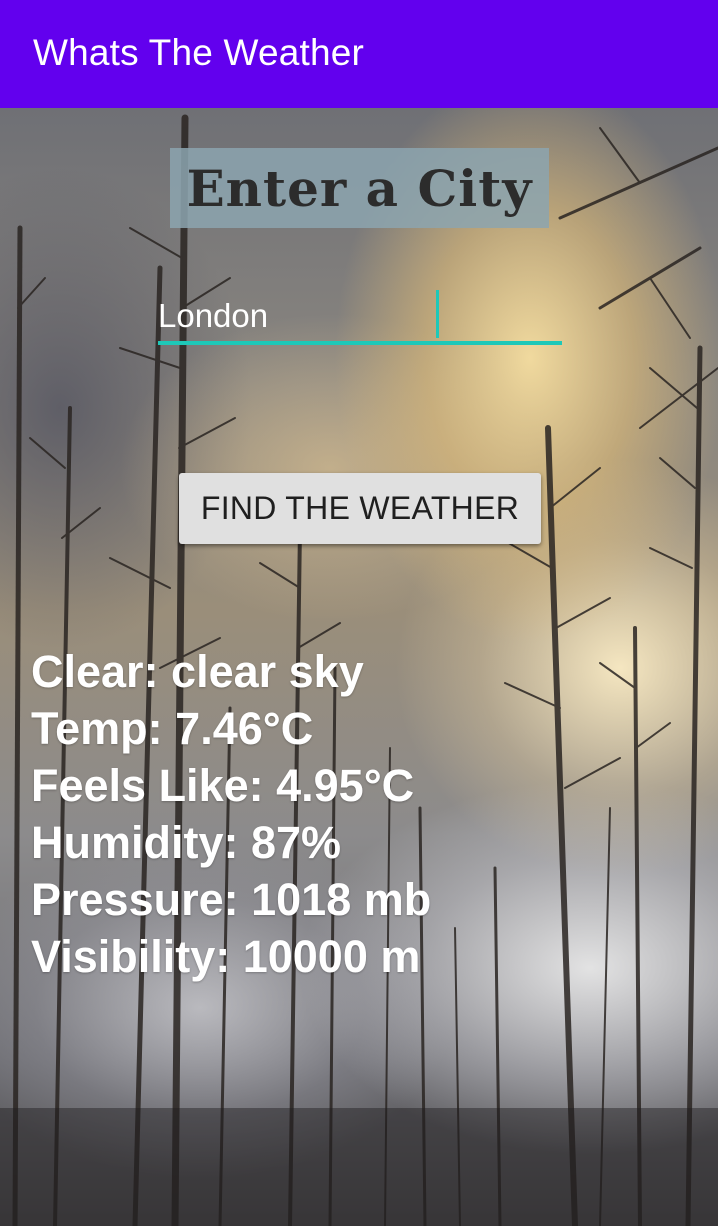 The image size is (718, 1226). Describe the element at coordinates (360, 343) in the screenshot. I see `input-underline` at that location.